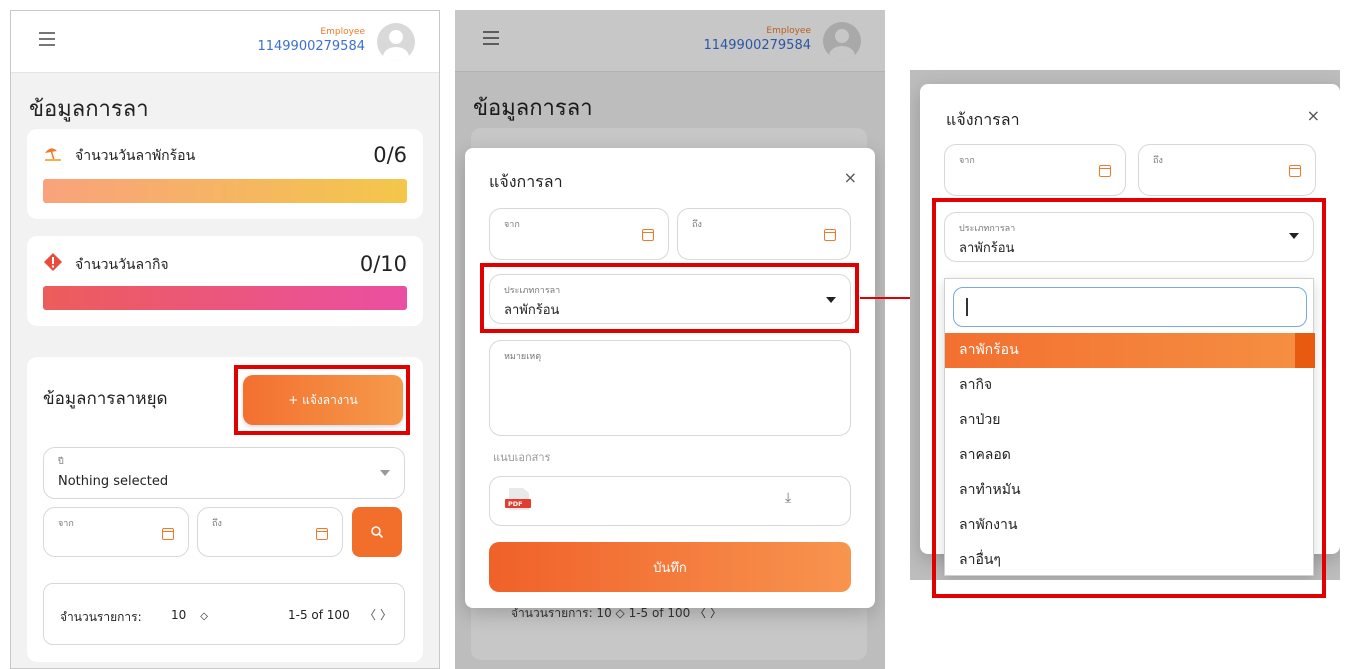 The height and width of the screenshot is (669, 1356). I want to click on leave-history-title: ข้อมูลการลาหยุด, so click(105, 399).